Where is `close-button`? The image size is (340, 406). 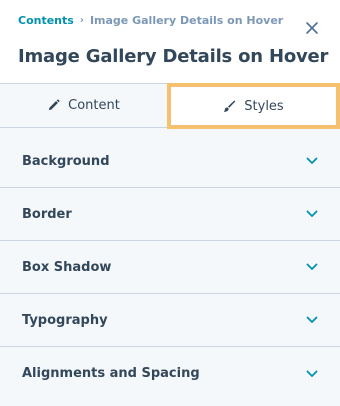
close-button is located at coordinates (312, 28).